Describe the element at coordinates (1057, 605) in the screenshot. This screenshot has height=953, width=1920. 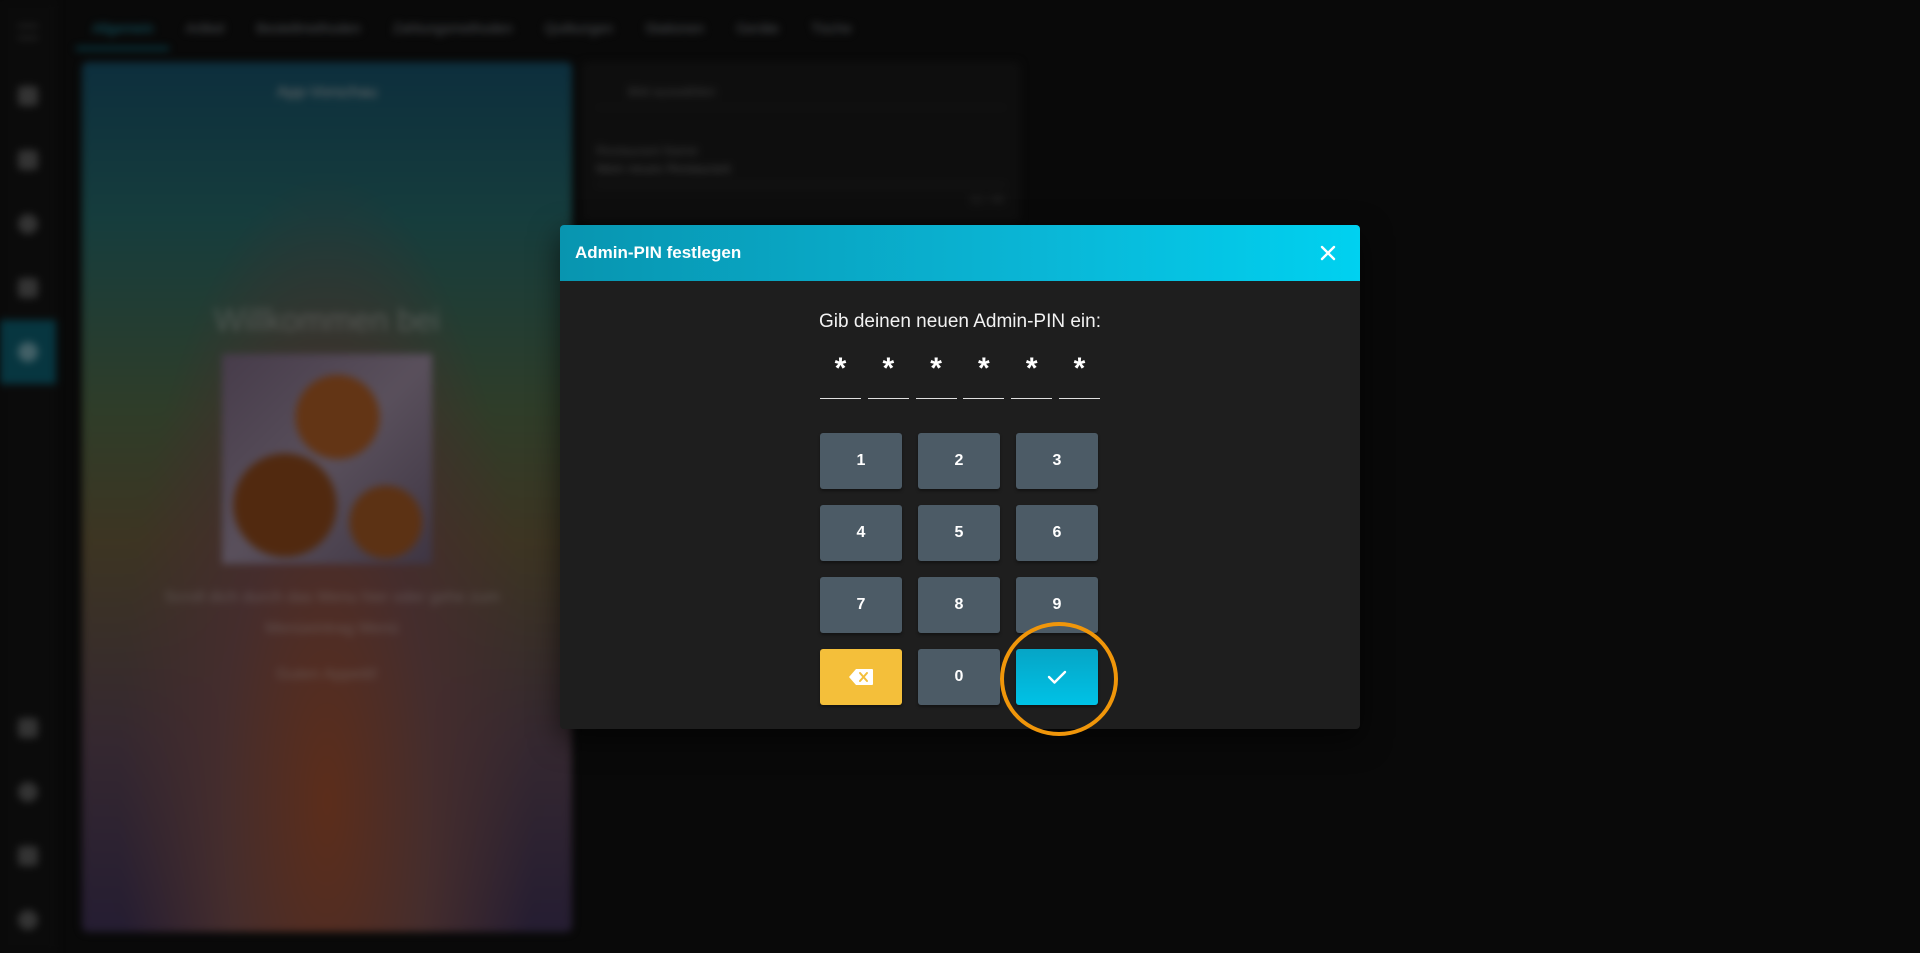
I see `key-9: 9` at that location.